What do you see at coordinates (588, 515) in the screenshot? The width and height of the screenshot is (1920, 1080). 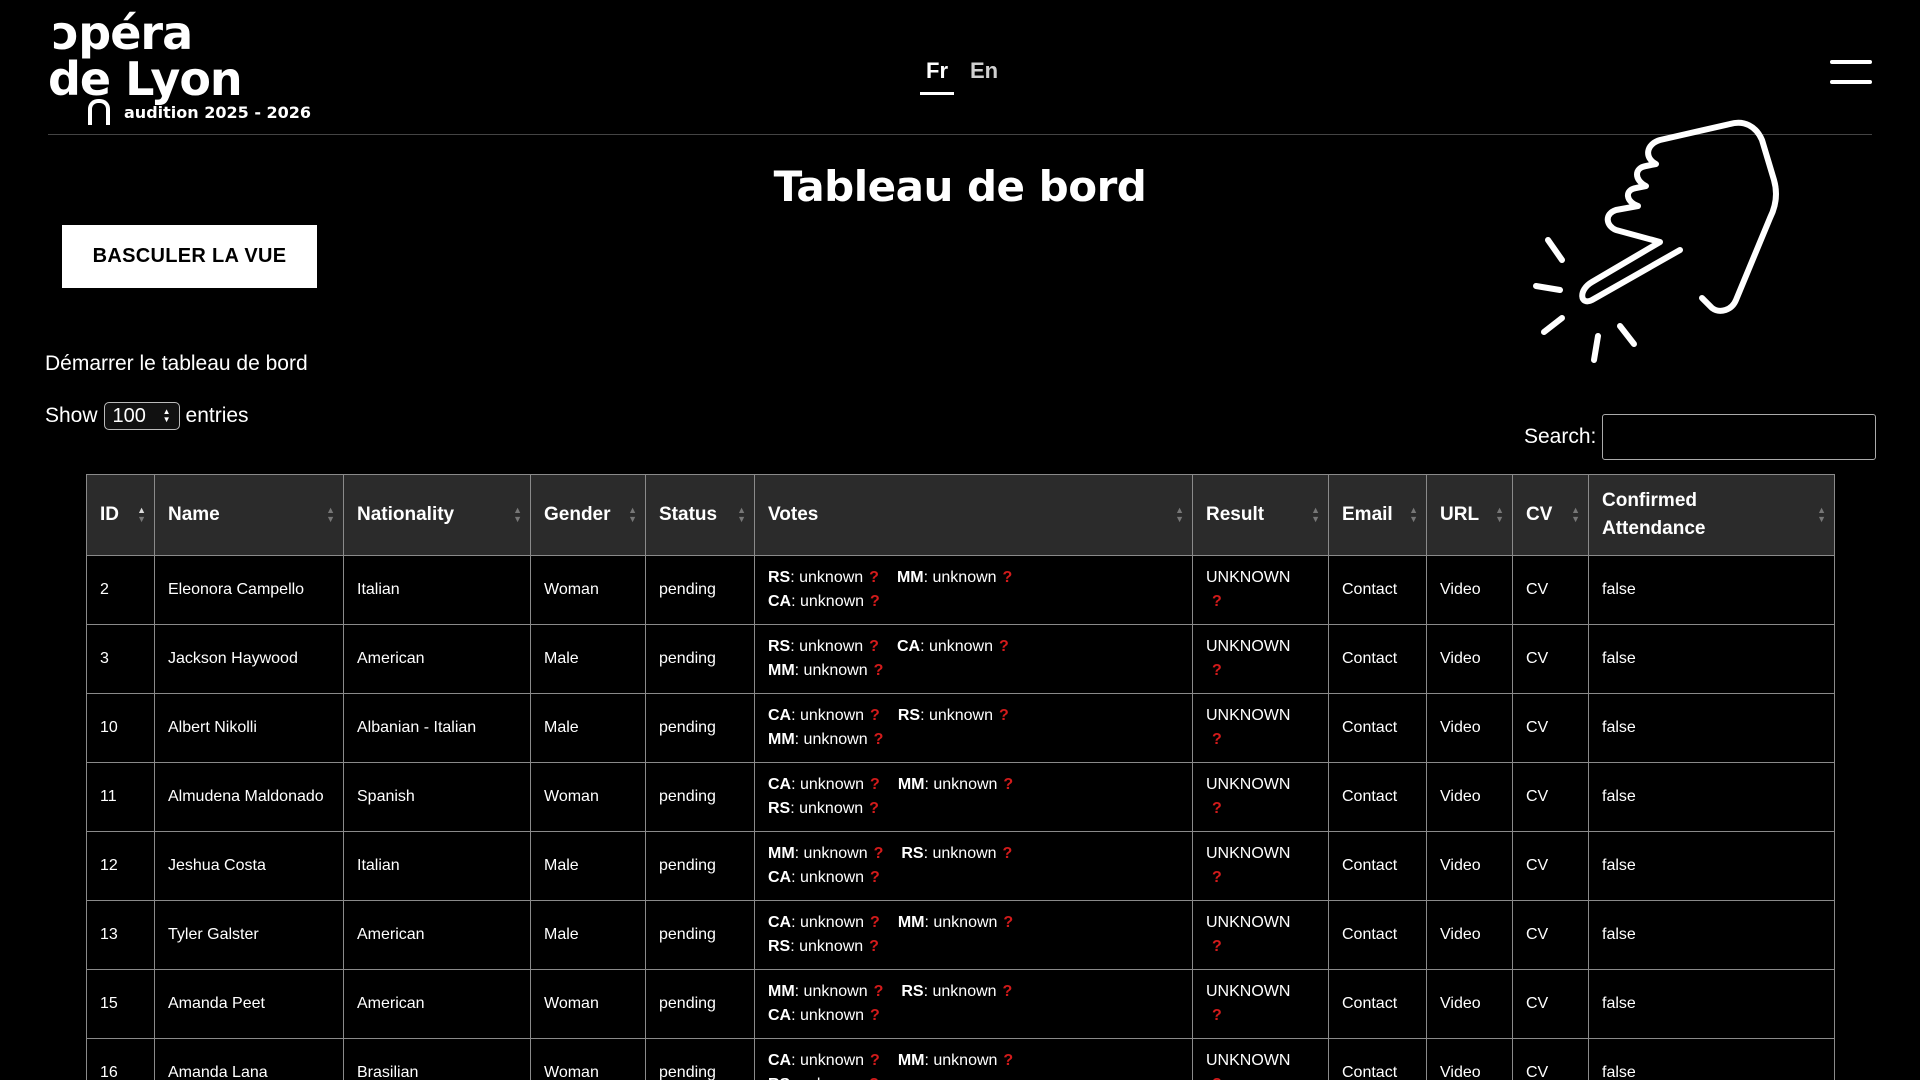 I see `column-header-gender: Gender ▲ ▼` at bounding box center [588, 515].